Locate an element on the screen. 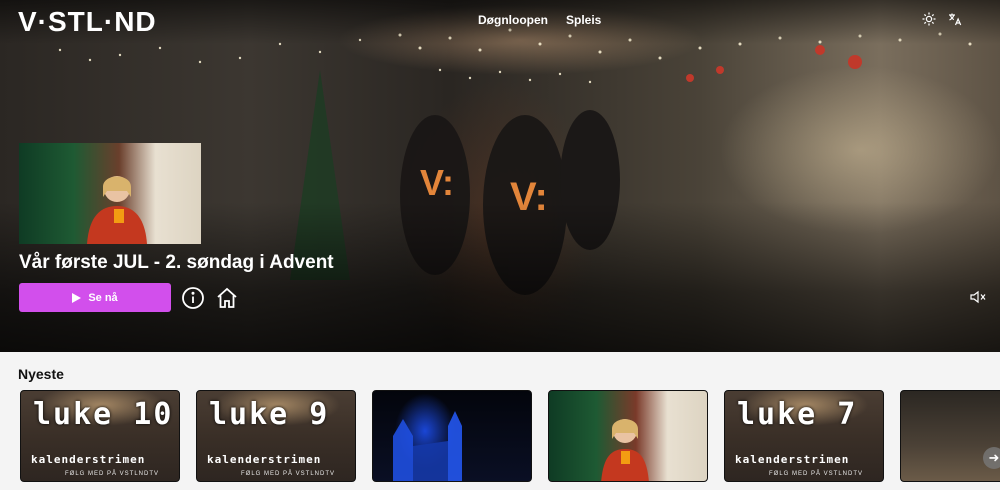 This screenshot has width=1000, height=490. logo: V·STL·ND is located at coordinates (87, 22).